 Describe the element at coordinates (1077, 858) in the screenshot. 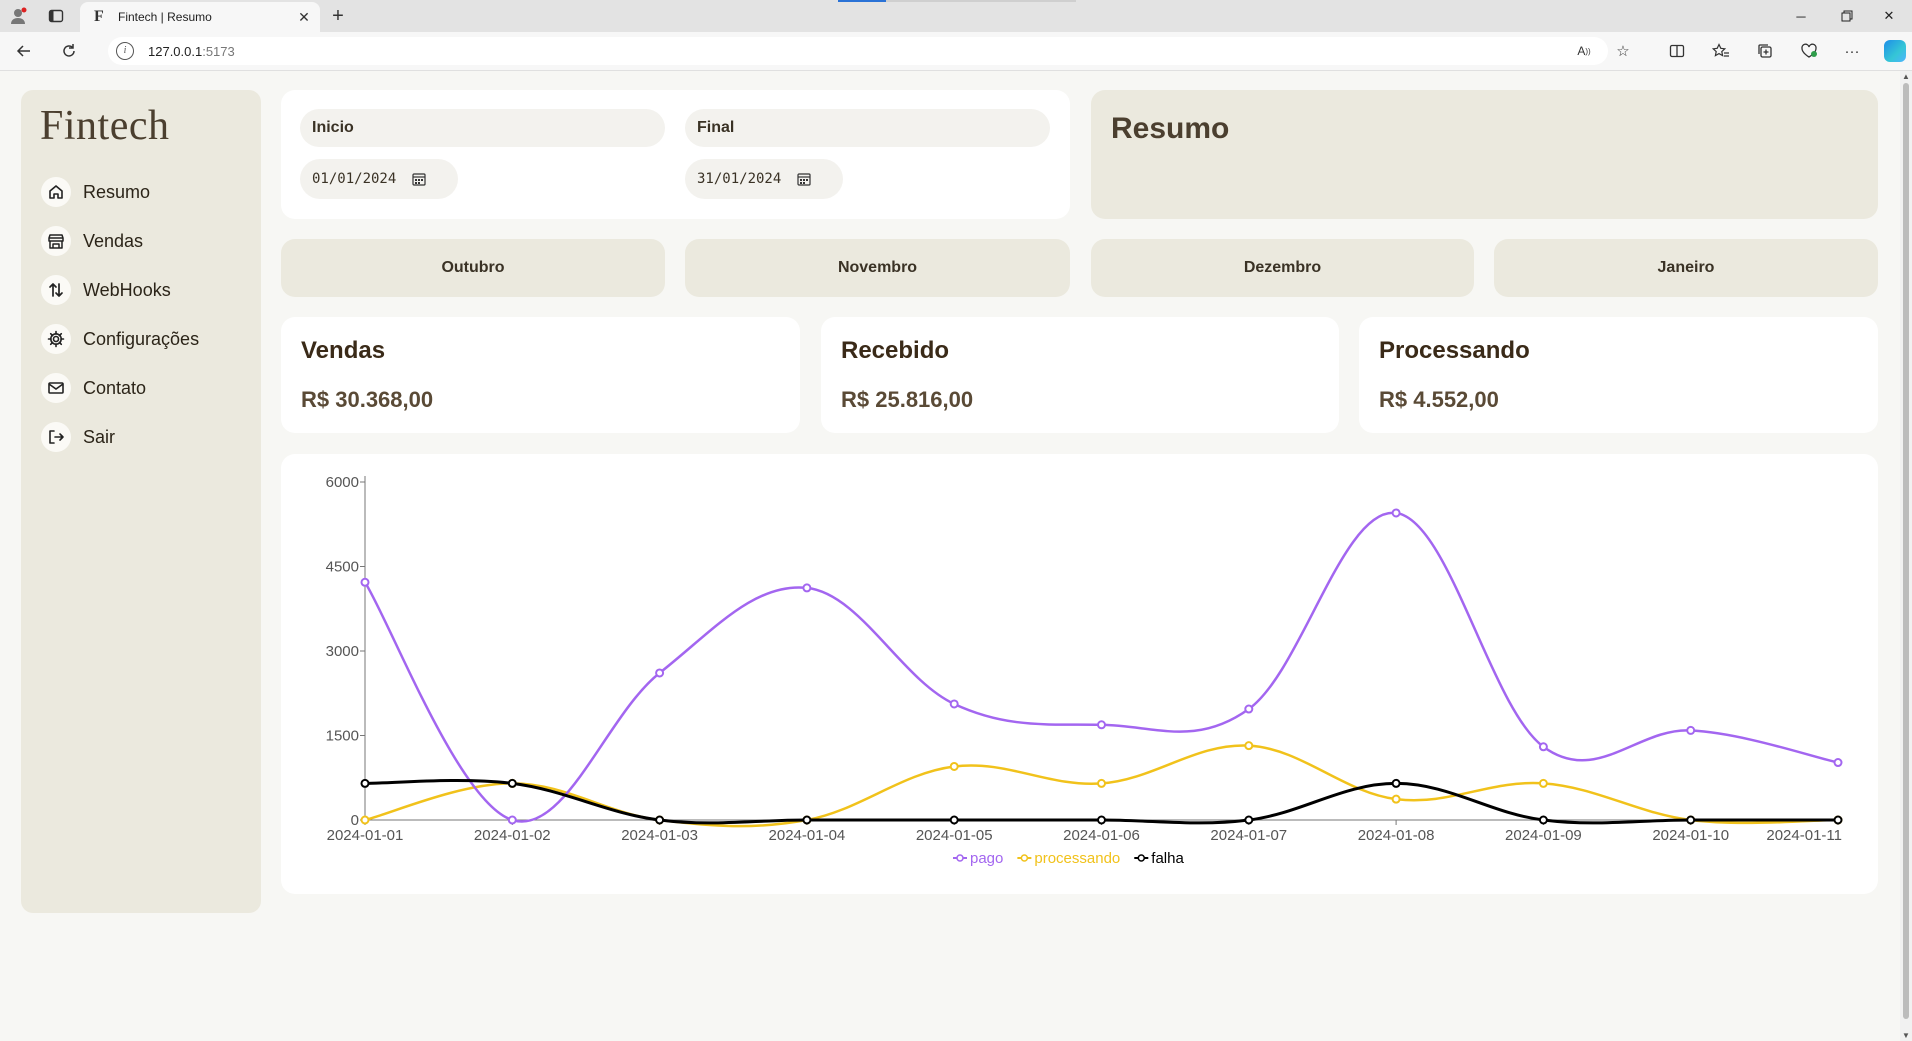

I see `legend-label: processando` at that location.